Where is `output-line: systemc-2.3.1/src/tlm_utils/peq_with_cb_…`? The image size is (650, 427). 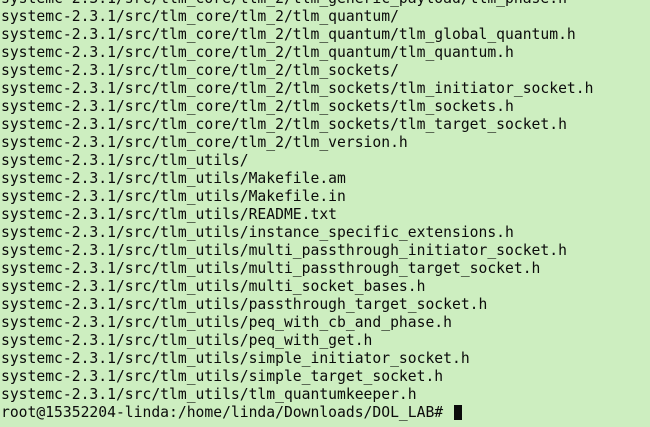
output-line: systemc-2.3.1/src/tlm_utils/peq_with_cb_… is located at coordinates (226, 322).